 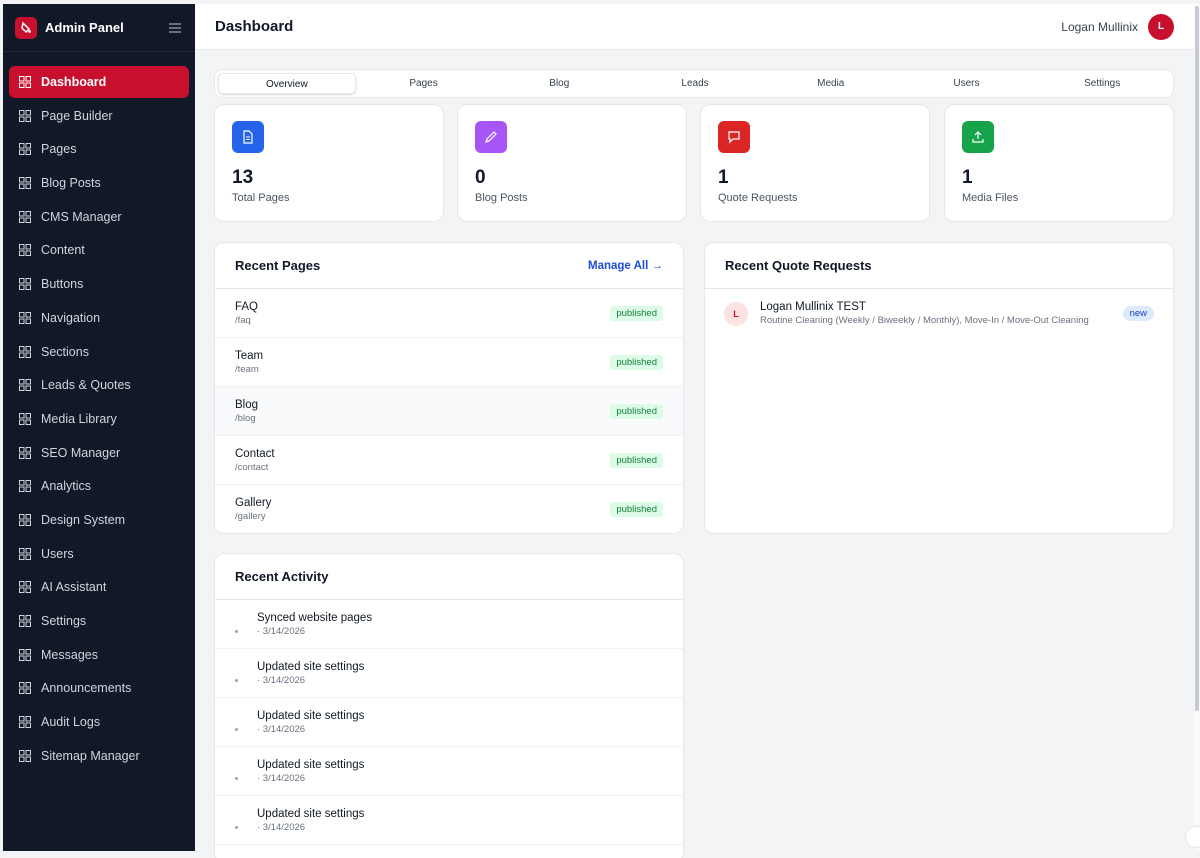 What do you see at coordinates (480, 177) in the screenshot?
I see `stat-value: 0` at bounding box center [480, 177].